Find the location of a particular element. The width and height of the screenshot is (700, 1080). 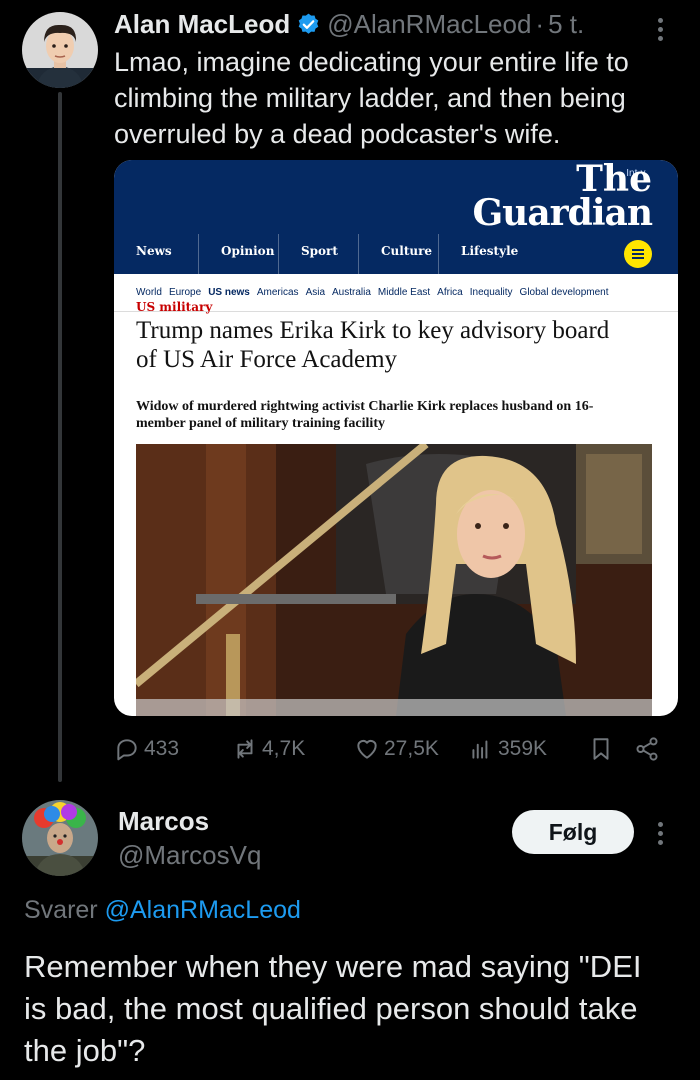

clown-avatar-icon is located at coordinates (60, 838).